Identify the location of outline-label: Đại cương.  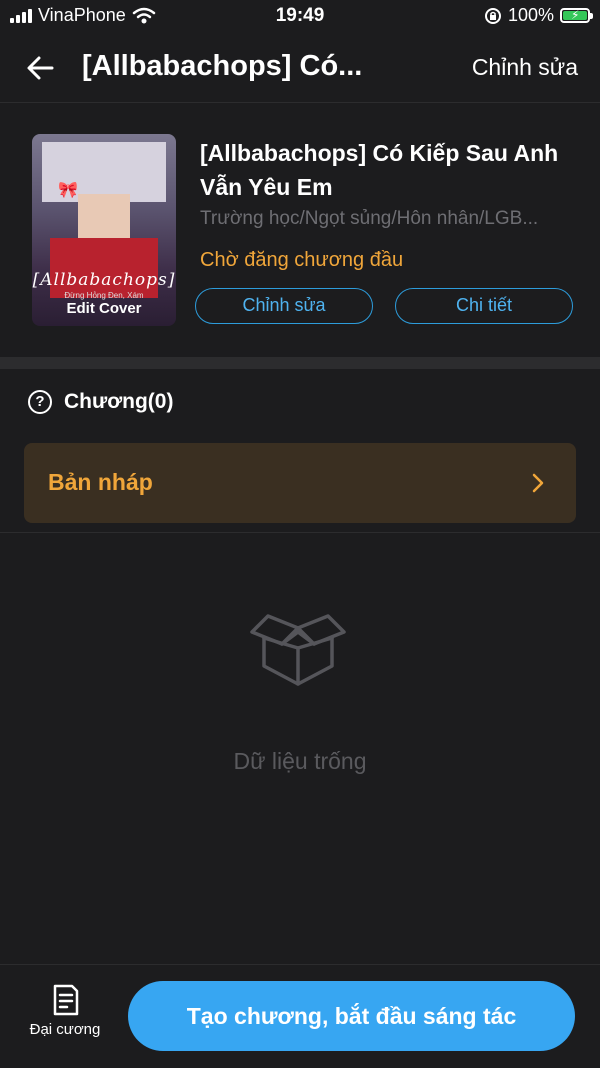
(65, 1029).